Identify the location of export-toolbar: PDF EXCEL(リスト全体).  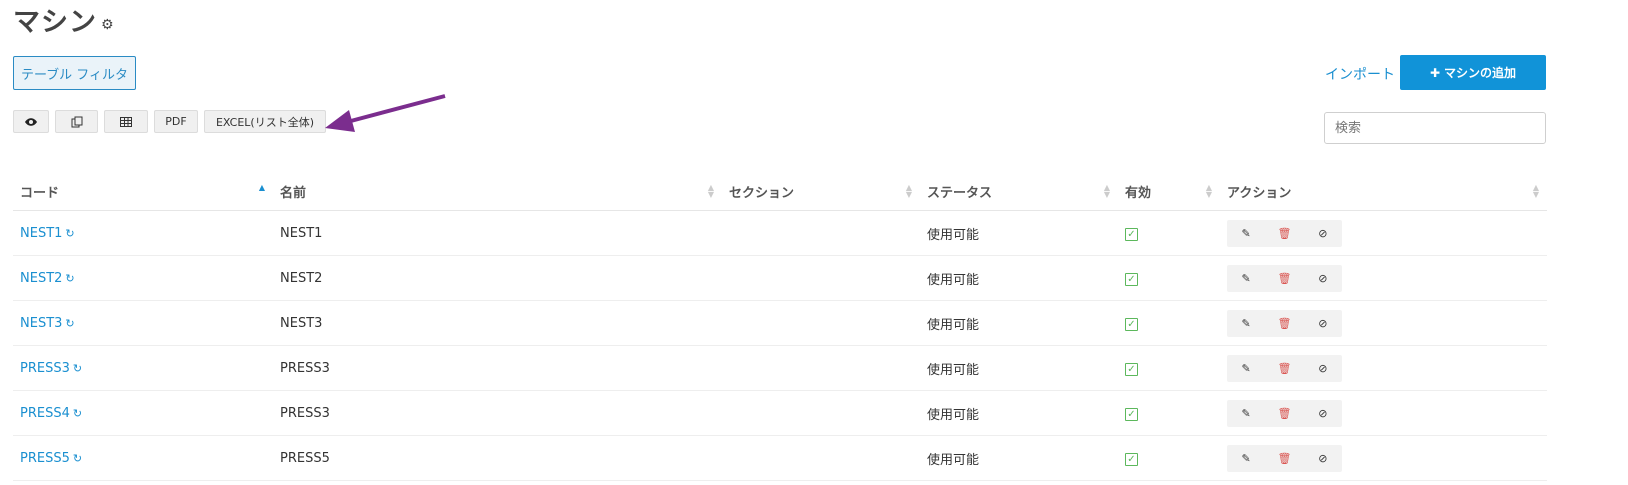
(169, 121).